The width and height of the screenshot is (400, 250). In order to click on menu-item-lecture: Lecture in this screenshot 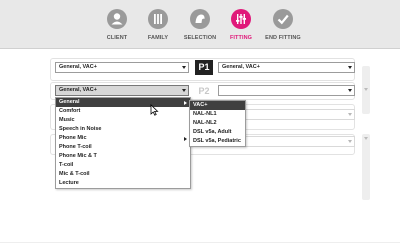, I will do `click(123, 183)`.